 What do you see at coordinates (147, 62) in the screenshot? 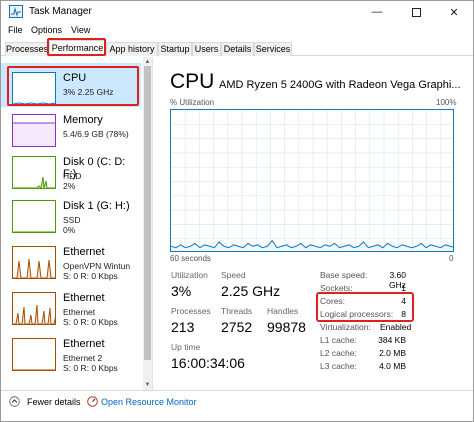
I see `scroll-up-icon: ▲` at bounding box center [147, 62].